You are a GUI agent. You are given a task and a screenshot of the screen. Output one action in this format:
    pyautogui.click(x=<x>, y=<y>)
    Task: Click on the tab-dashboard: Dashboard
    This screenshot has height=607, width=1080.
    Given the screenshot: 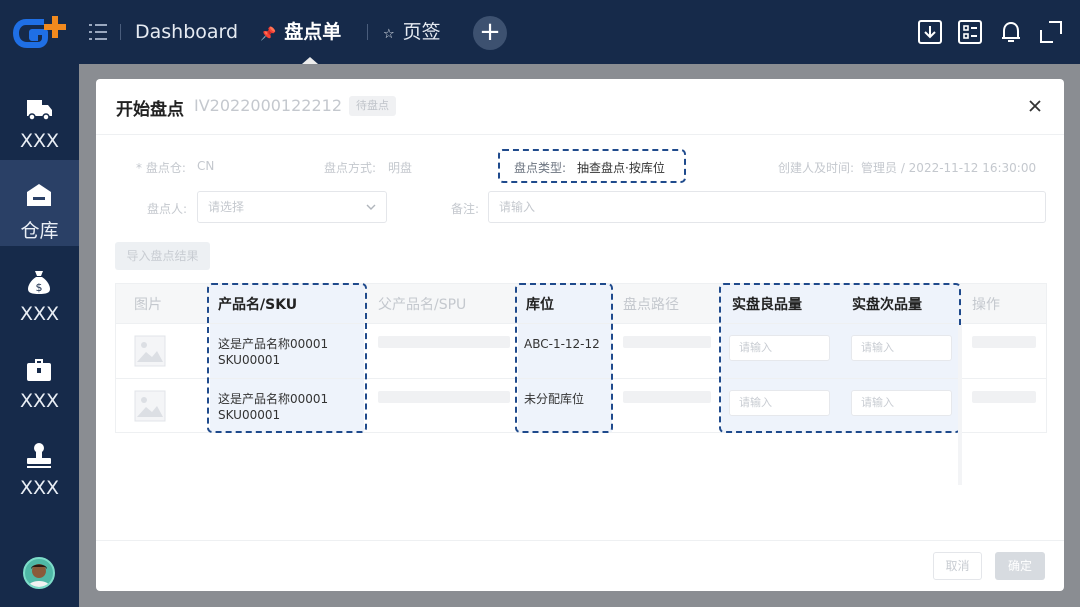 What is the action you would take?
    pyautogui.click(x=186, y=32)
    